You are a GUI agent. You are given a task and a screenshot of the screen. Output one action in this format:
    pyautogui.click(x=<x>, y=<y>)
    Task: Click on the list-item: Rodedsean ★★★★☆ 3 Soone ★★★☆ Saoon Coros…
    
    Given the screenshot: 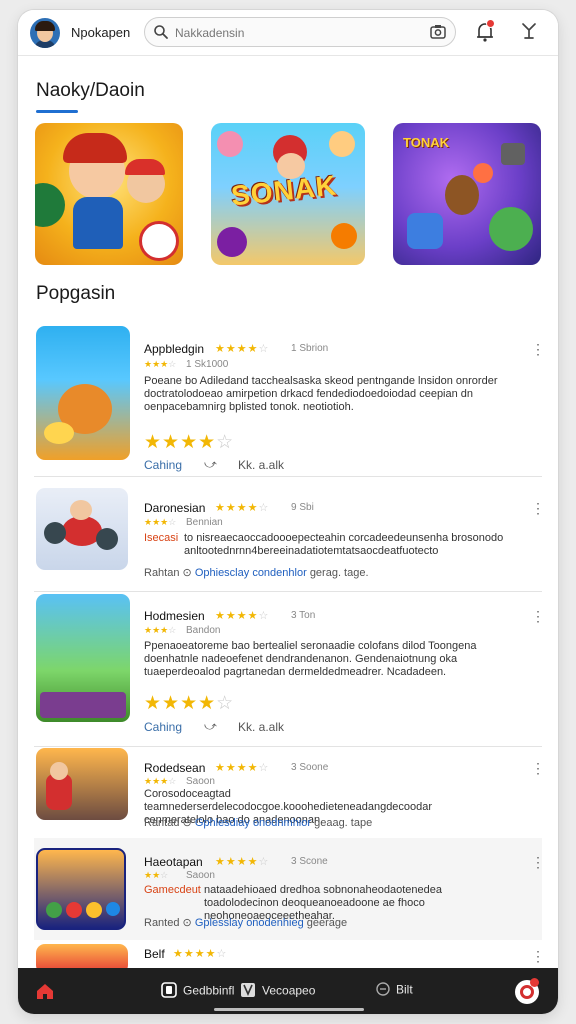 What is the action you would take?
    pyautogui.click(x=289, y=792)
    